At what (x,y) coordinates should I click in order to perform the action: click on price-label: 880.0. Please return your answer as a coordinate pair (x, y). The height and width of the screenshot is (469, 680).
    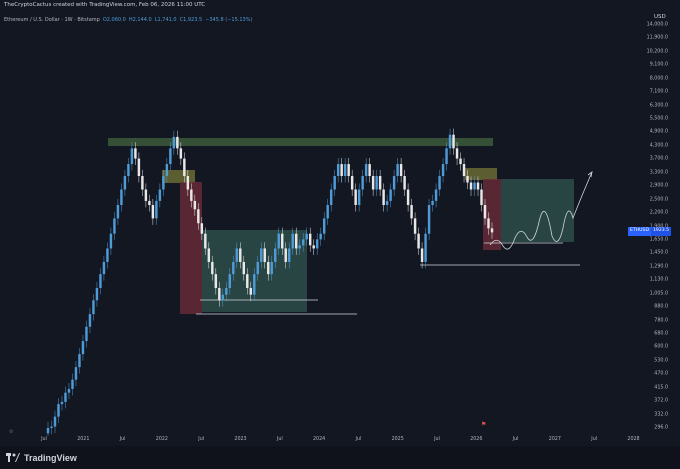
    Looking at the image, I should click on (661, 307).